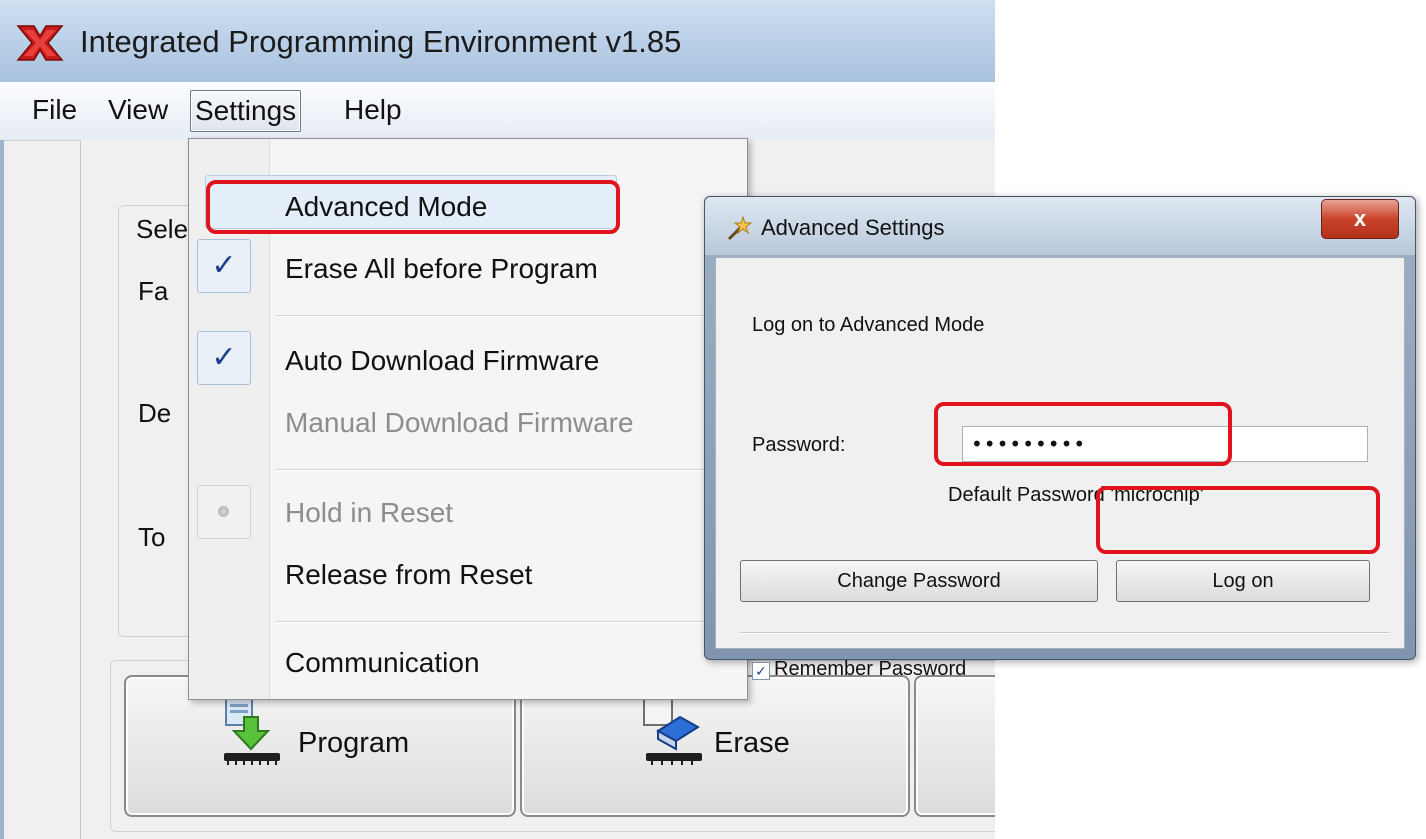  I want to click on dialog-title-bar: Advanced Settings x, so click(1060, 226).